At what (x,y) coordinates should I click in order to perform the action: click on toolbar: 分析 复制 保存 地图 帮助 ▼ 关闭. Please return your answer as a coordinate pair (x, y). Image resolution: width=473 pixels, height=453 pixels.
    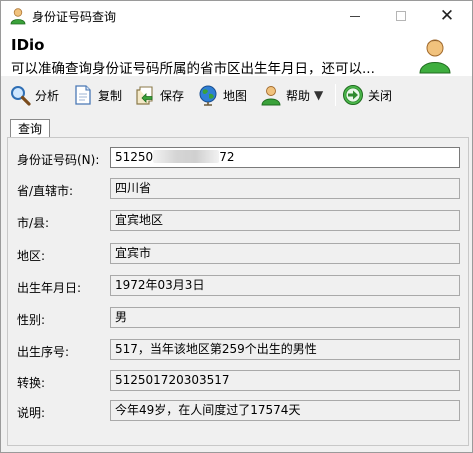
    Looking at the image, I should click on (236, 95).